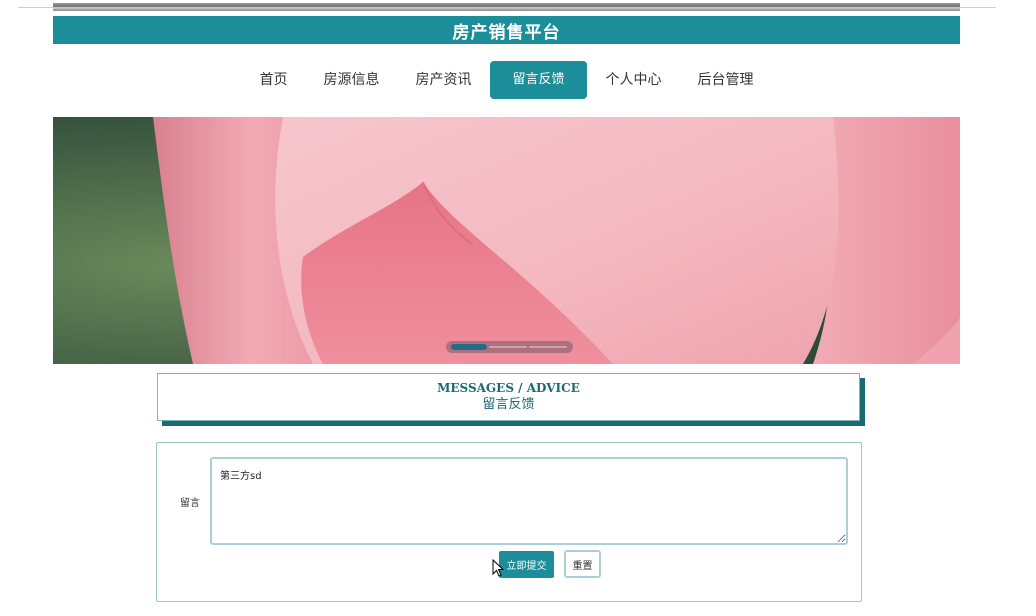  Describe the element at coordinates (508, 404) in the screenshot. I see `section-title-cn: 留言反馈` at that location.